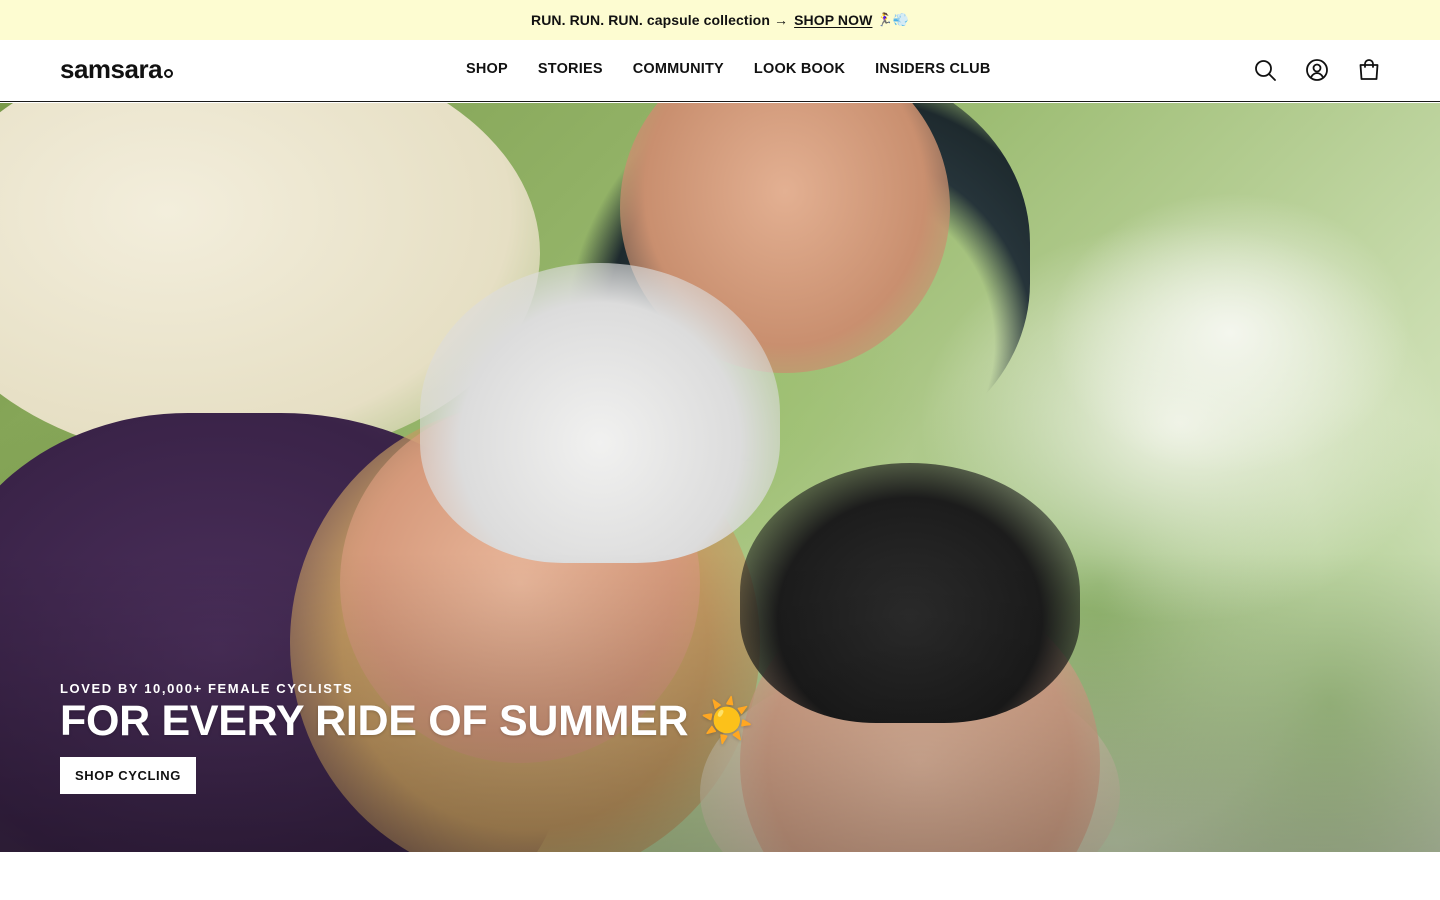 The image size is (1440, 900). I want to click on announcement-text: RUN. RUN. RUN. capsule collection, so click(650, 20).